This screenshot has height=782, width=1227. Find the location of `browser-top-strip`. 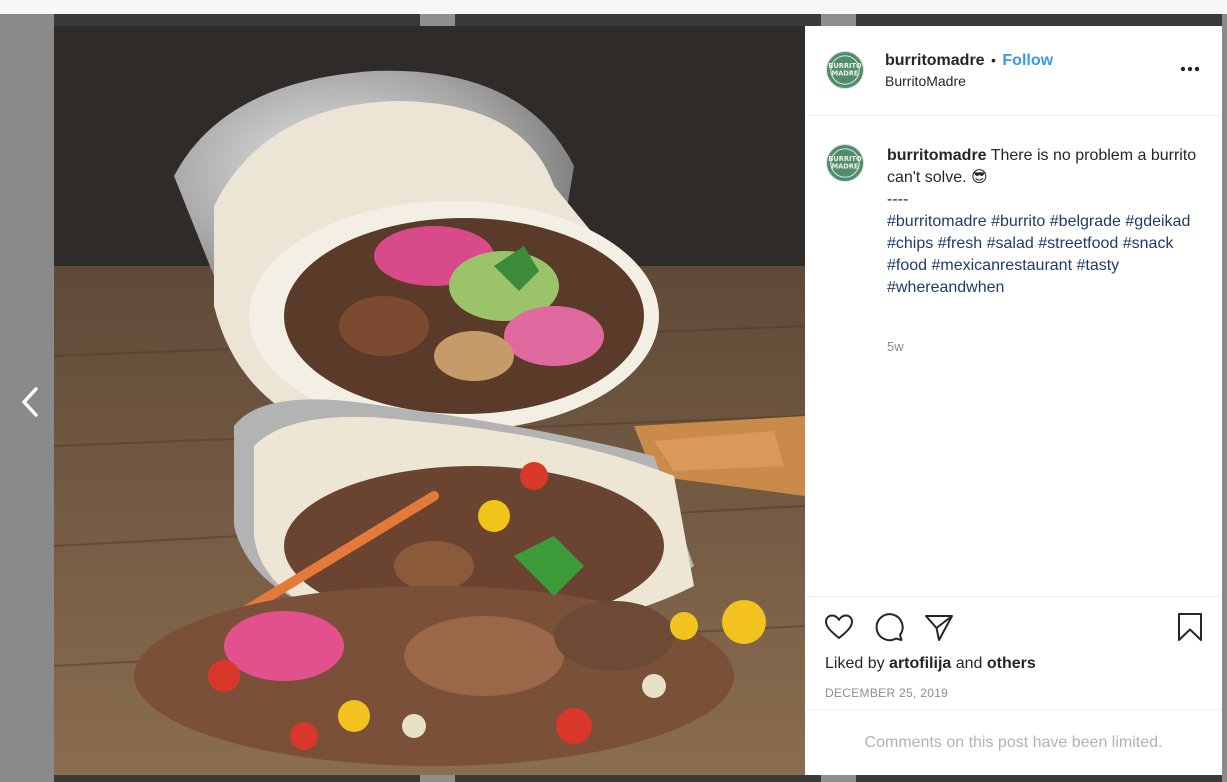

browser-top-strip is located at coordinates (613, 7).